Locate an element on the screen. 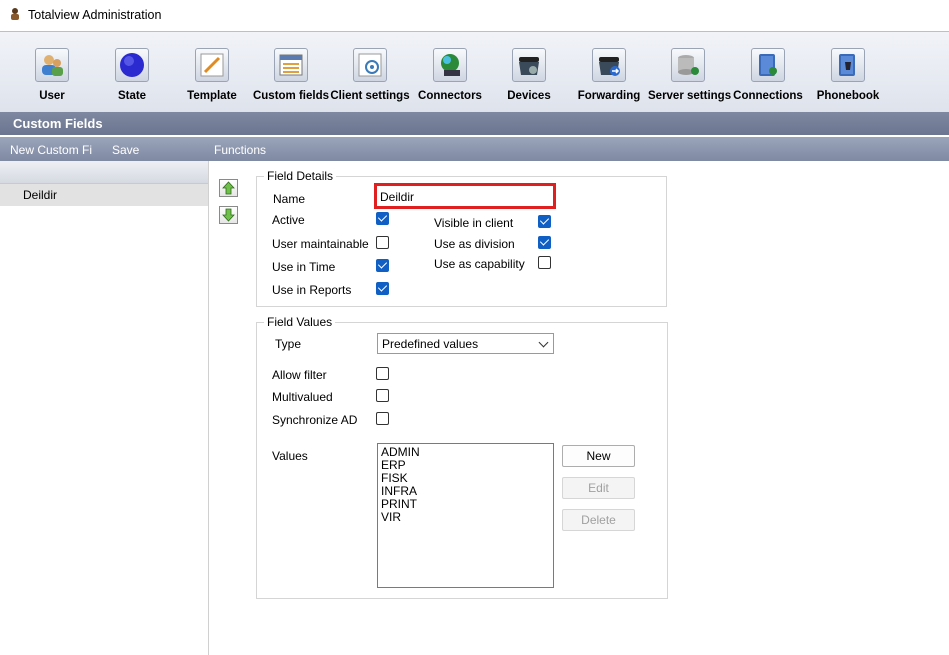 Image resolution: width=949 pixels, height=655 pixels. use-in-time-label: Use in Time is located at coordinates (304, 267).